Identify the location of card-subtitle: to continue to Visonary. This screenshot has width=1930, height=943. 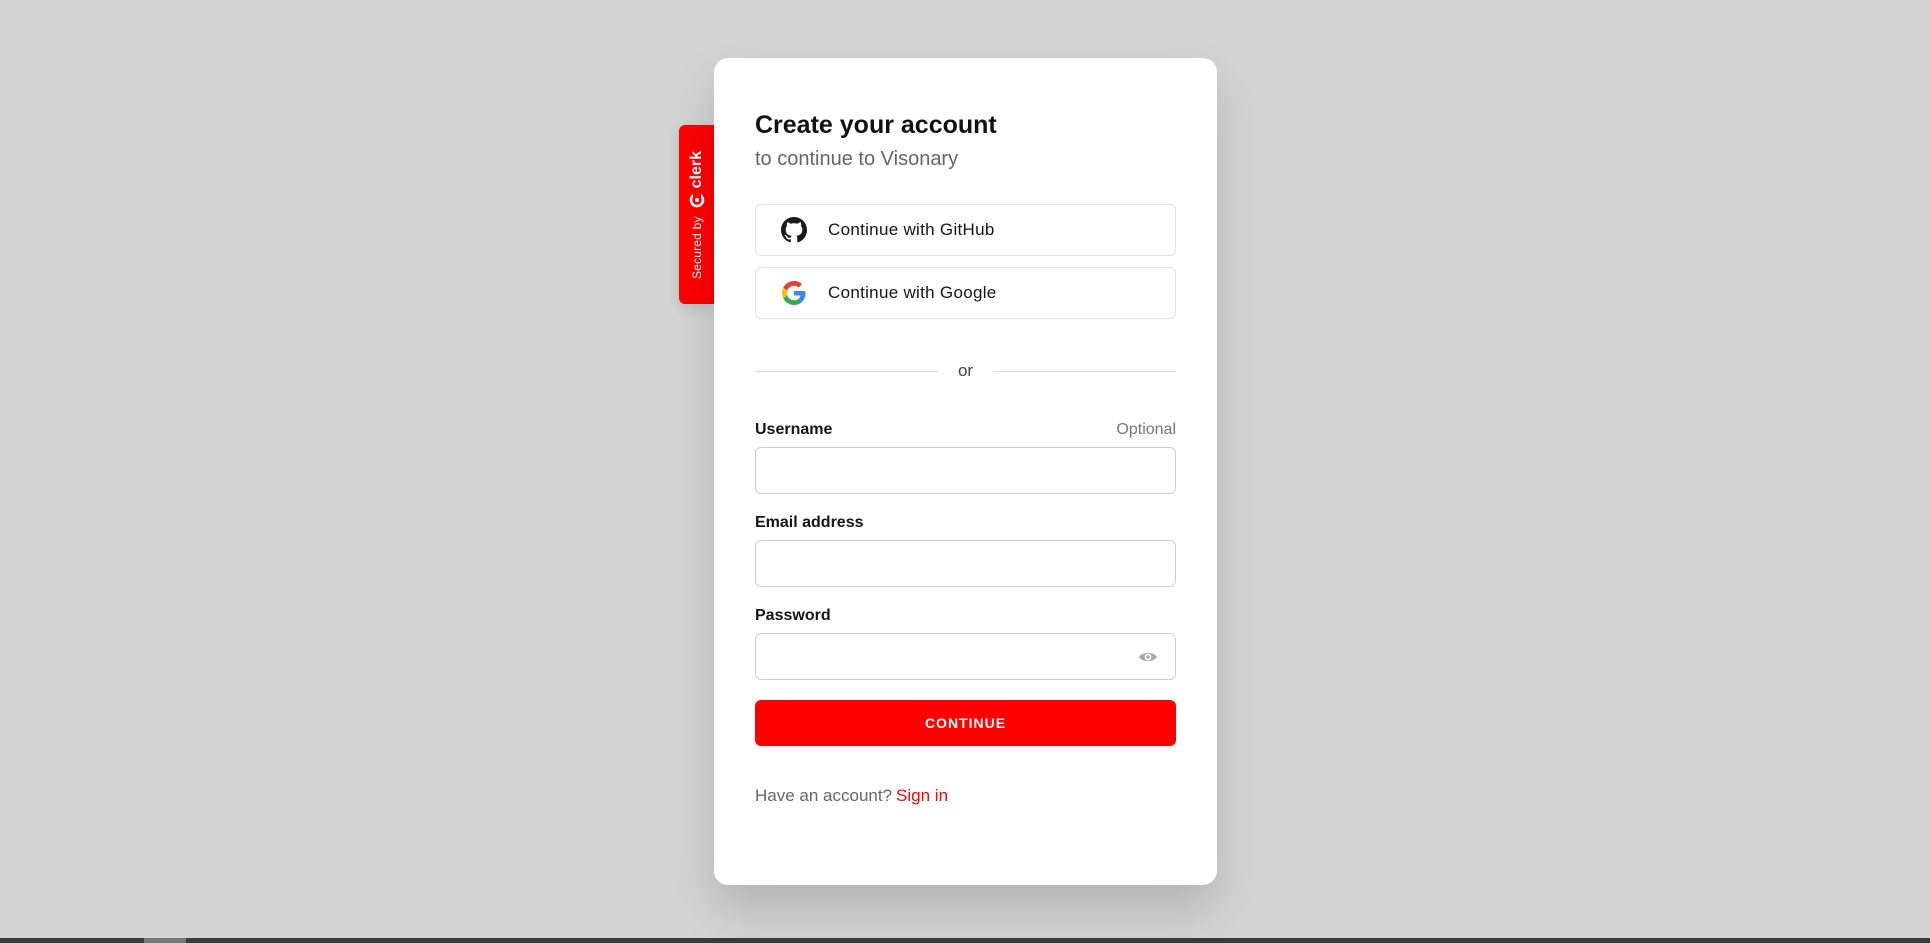
(857, 159).